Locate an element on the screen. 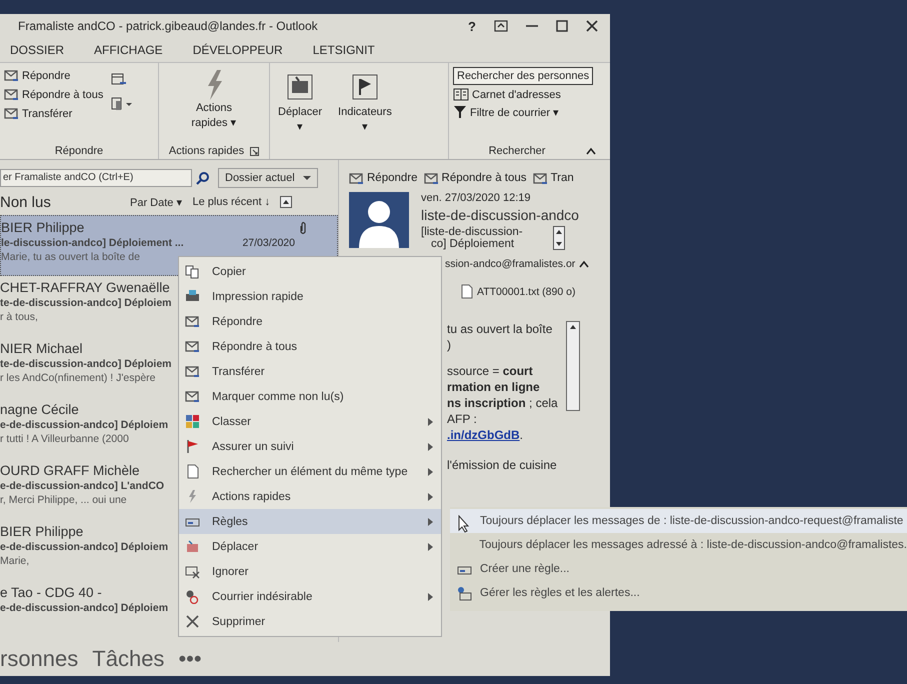 The image size is (907, 684). minimize-icon is located at coordinates (532, 26).